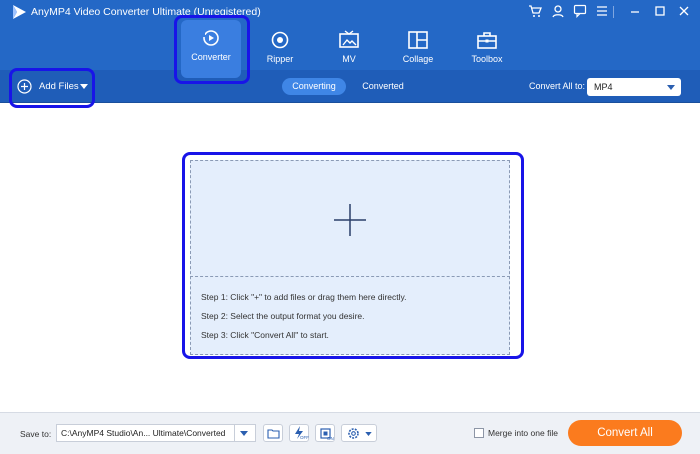 The image size is (700, 454). What do you see at coordinates (212, 49) in the screenshot?
I see `converter-highlight` at bounding box center [212, 49].